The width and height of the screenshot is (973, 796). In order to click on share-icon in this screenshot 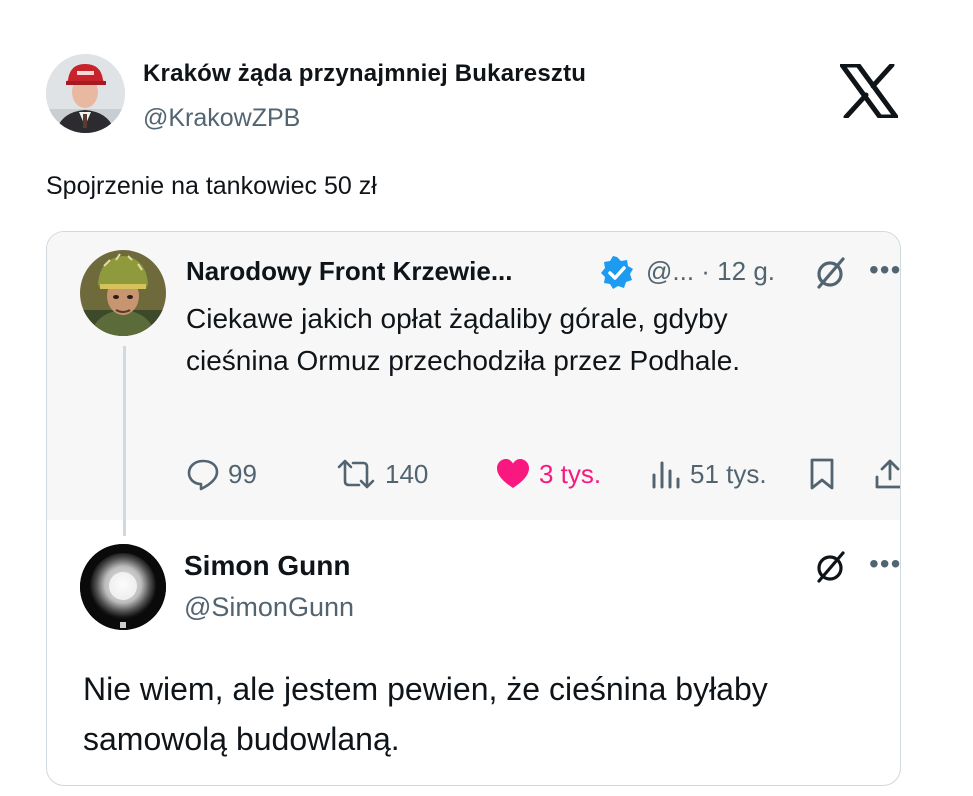, I will do `click(887, 474)`.